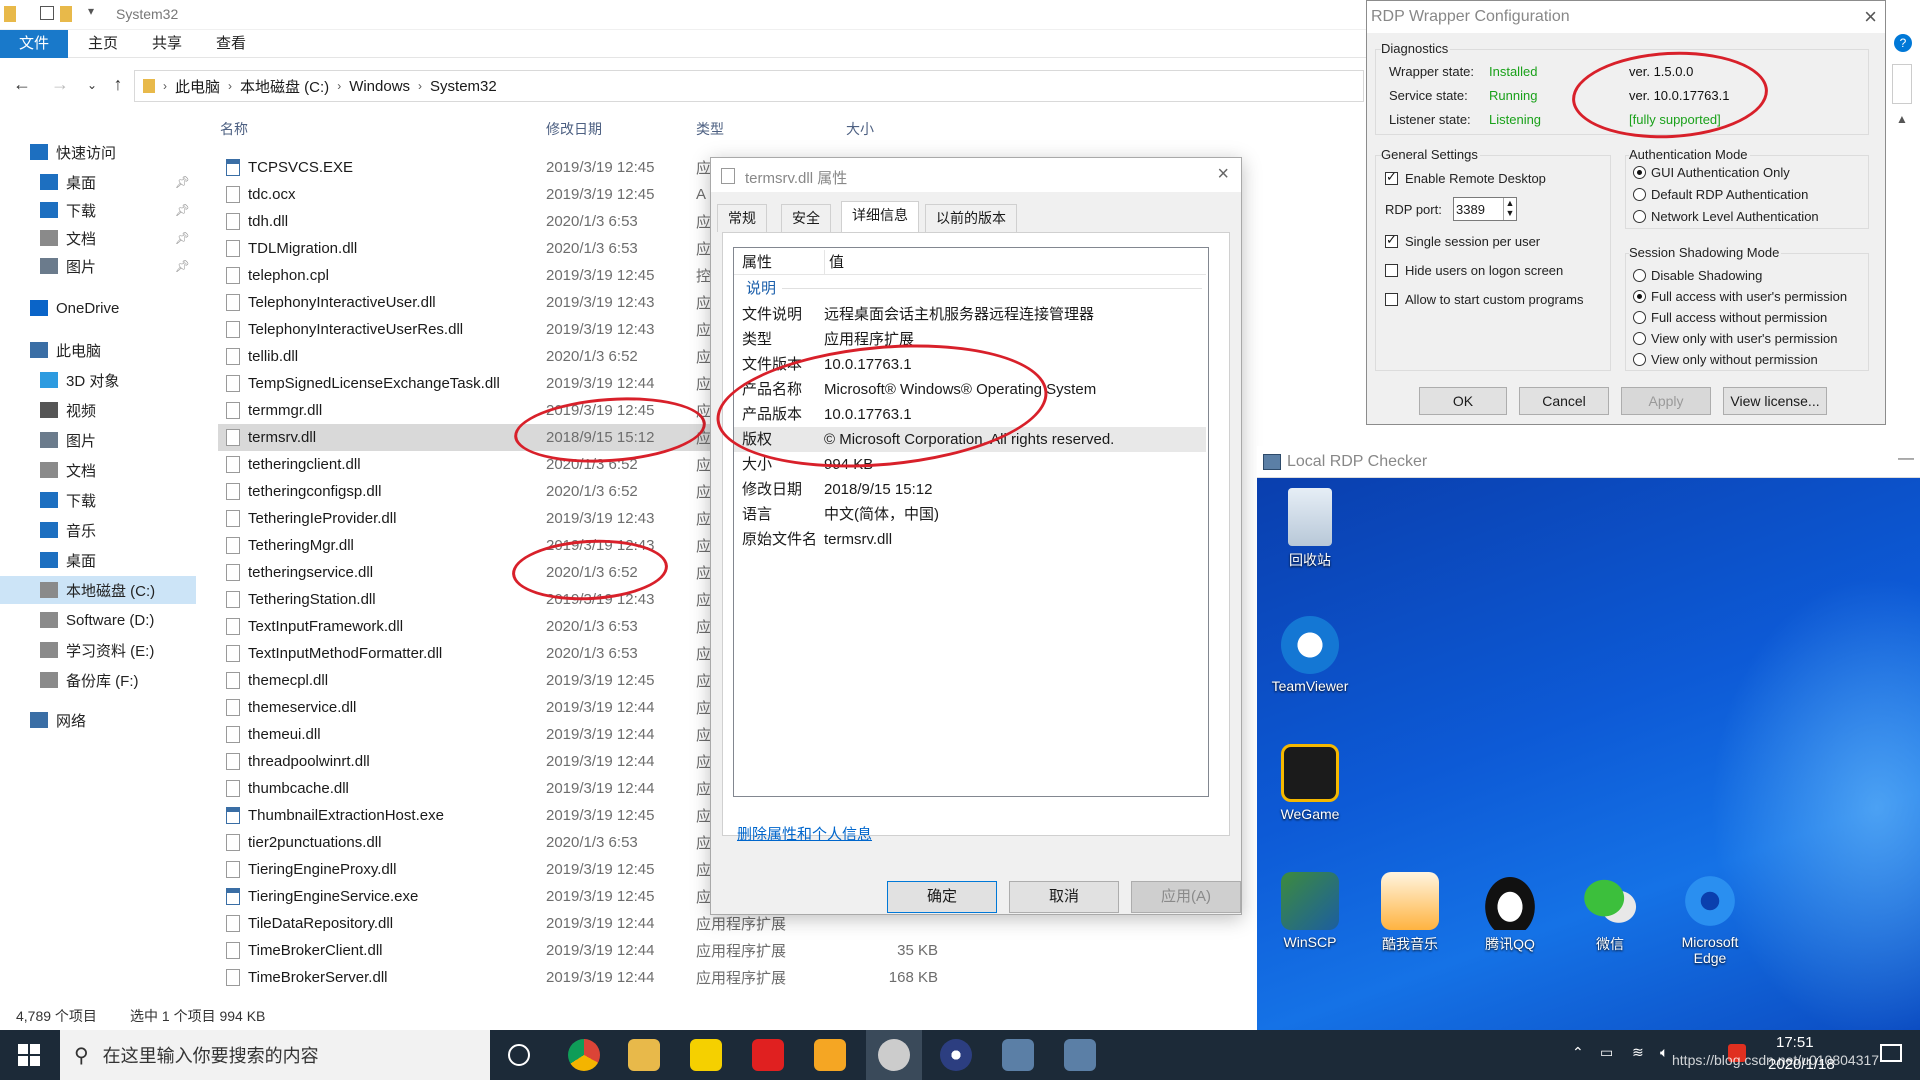 The image size is (1920, 1080). Describe the element at coordinates (468, 869) in the screenshot. I see `table-row: TieringEngineProxy.dll 2019/3/19 12:45 应` at that location.